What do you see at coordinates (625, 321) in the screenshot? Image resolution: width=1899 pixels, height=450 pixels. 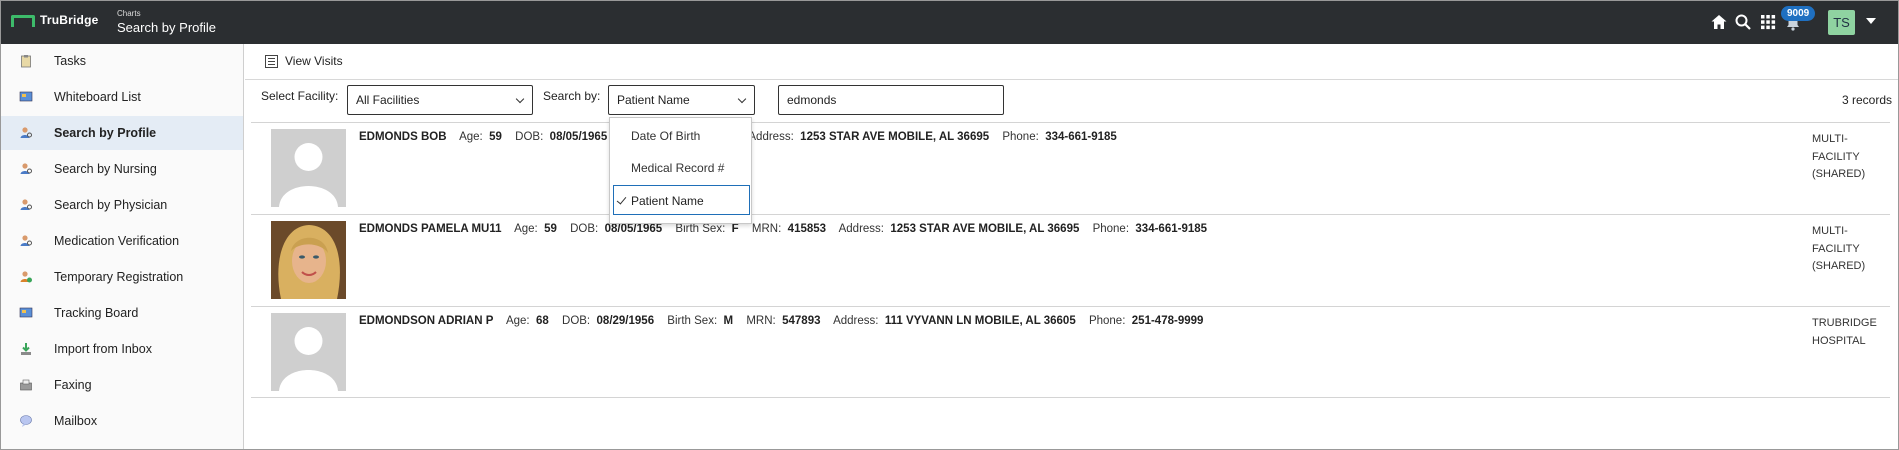 I see `patient-dob: 08/29/1956` at bounding box center [625, 321].